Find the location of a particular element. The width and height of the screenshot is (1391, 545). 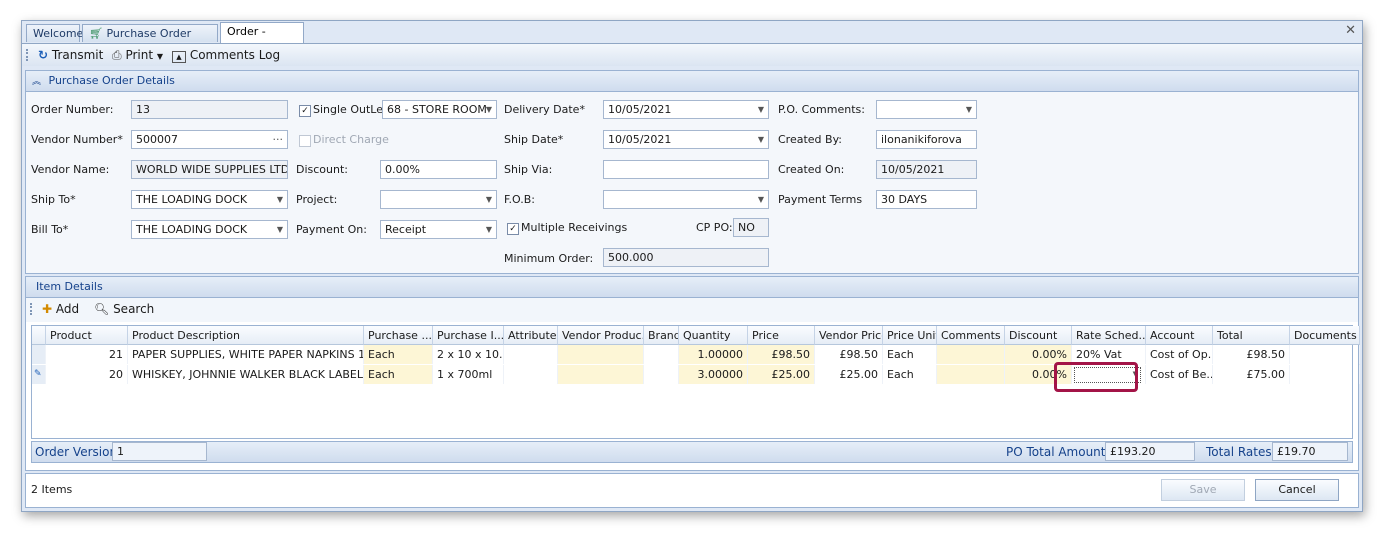

column-header: Price is located at coordinates (781, 335).